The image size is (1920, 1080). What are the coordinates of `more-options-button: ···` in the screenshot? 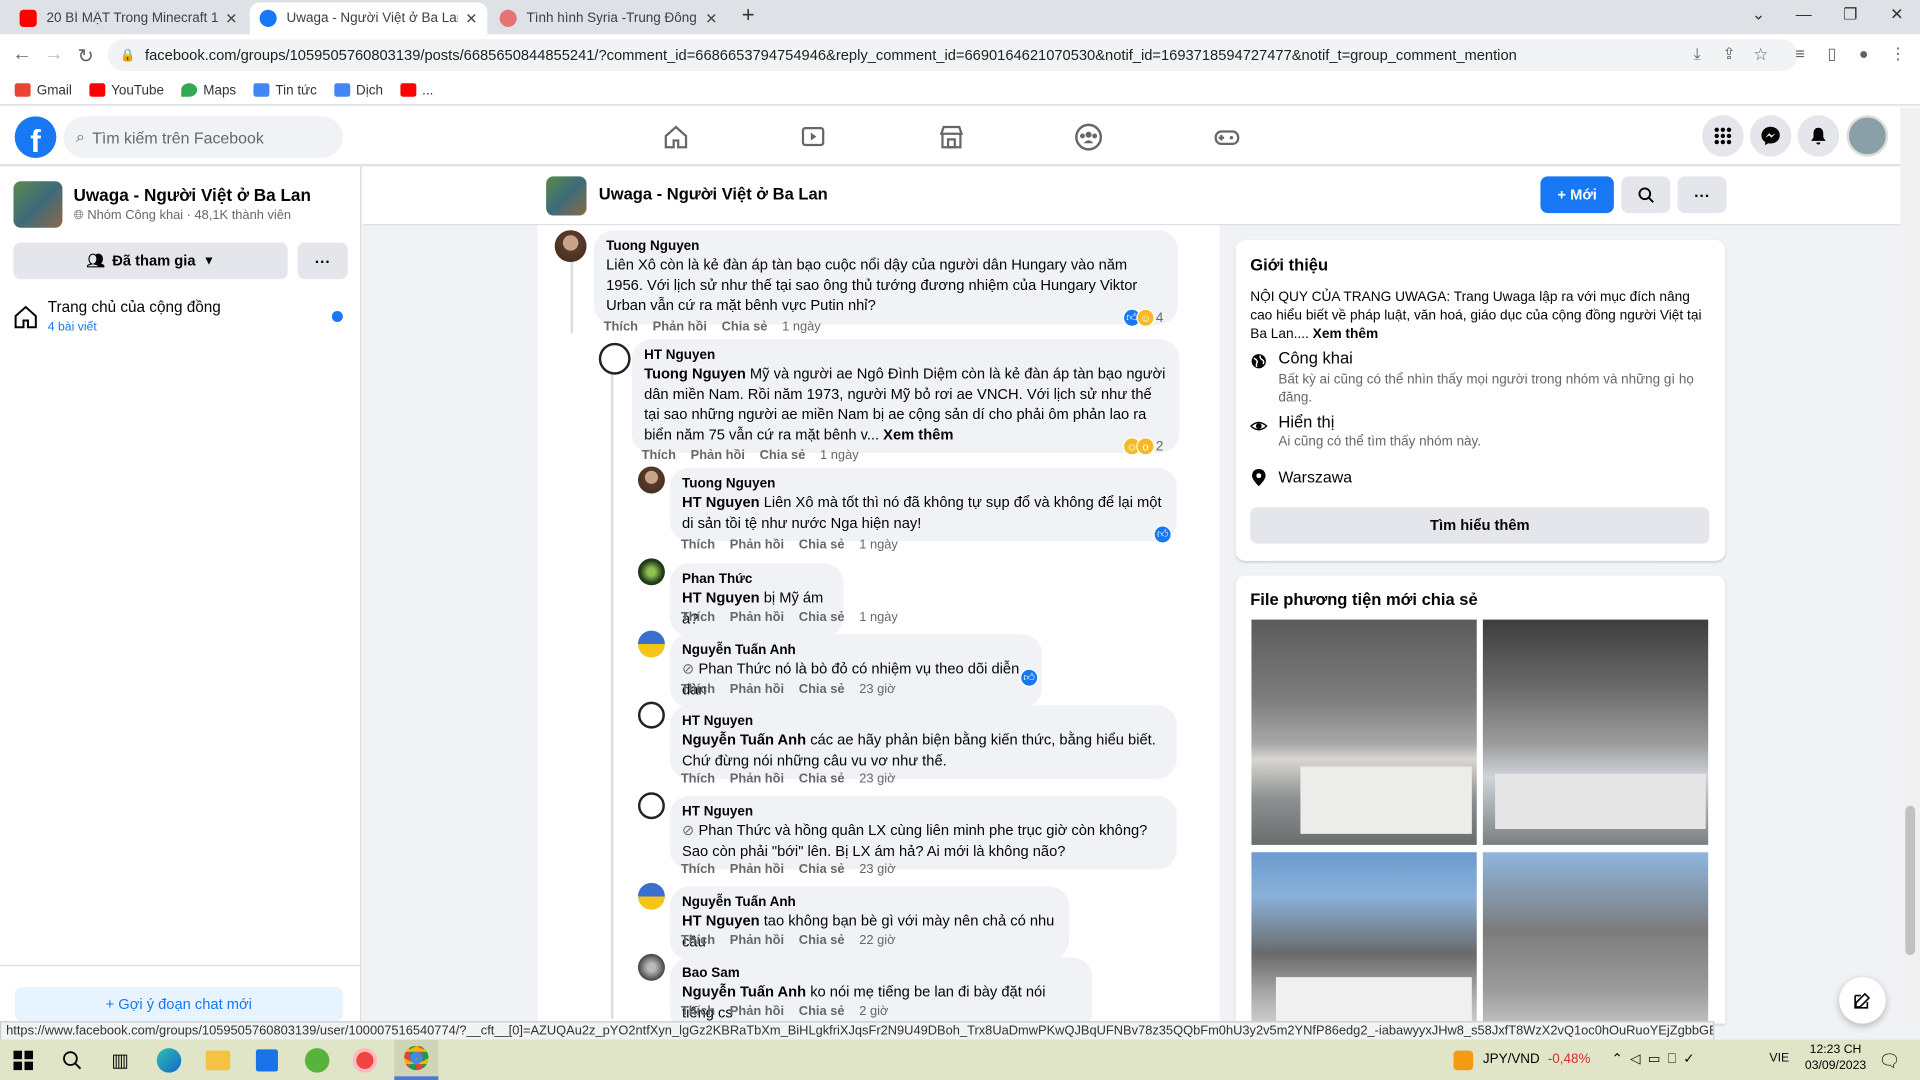 It's located at (322, 261).